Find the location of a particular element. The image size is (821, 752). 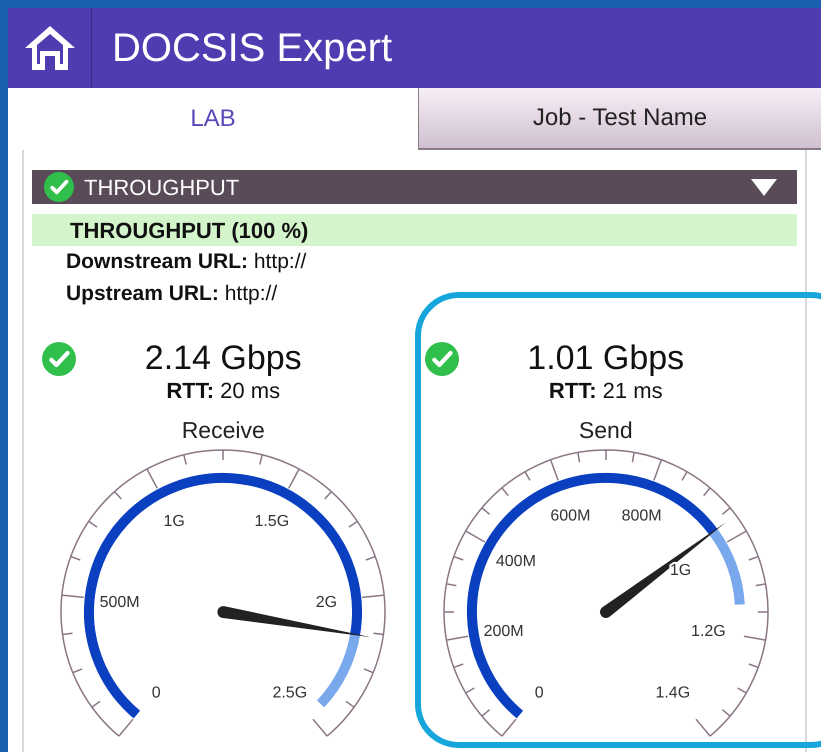

tab: Job - Test Name is located at coordinates (619, 119).